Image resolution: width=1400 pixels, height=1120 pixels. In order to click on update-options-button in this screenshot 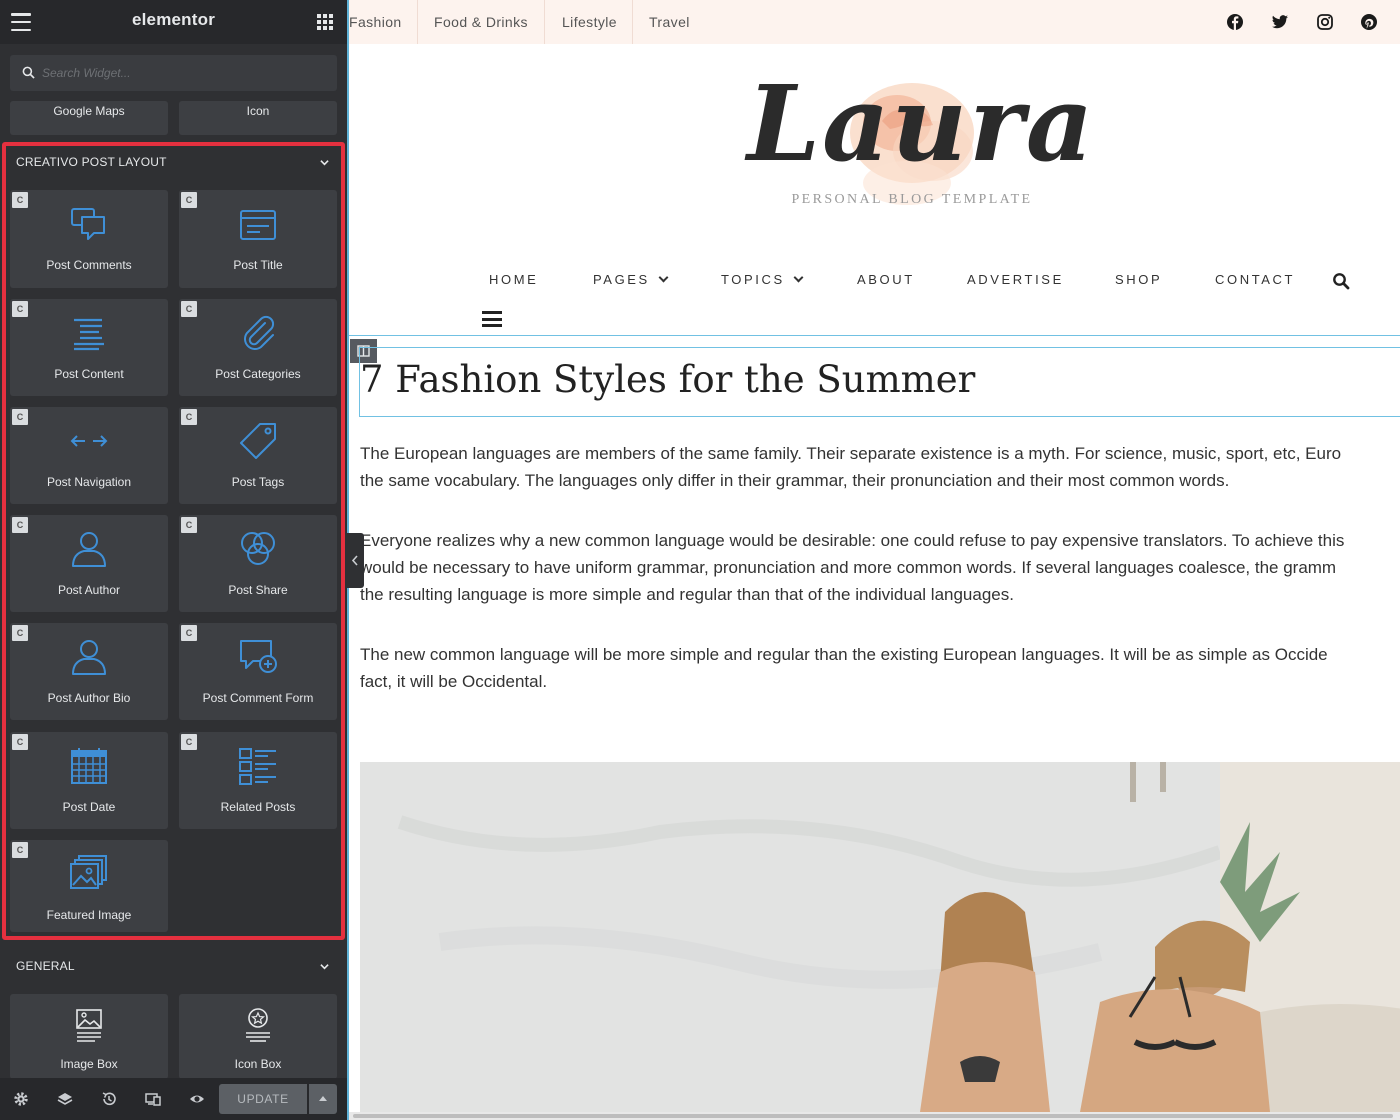, I will do `click(323, 1099)`.